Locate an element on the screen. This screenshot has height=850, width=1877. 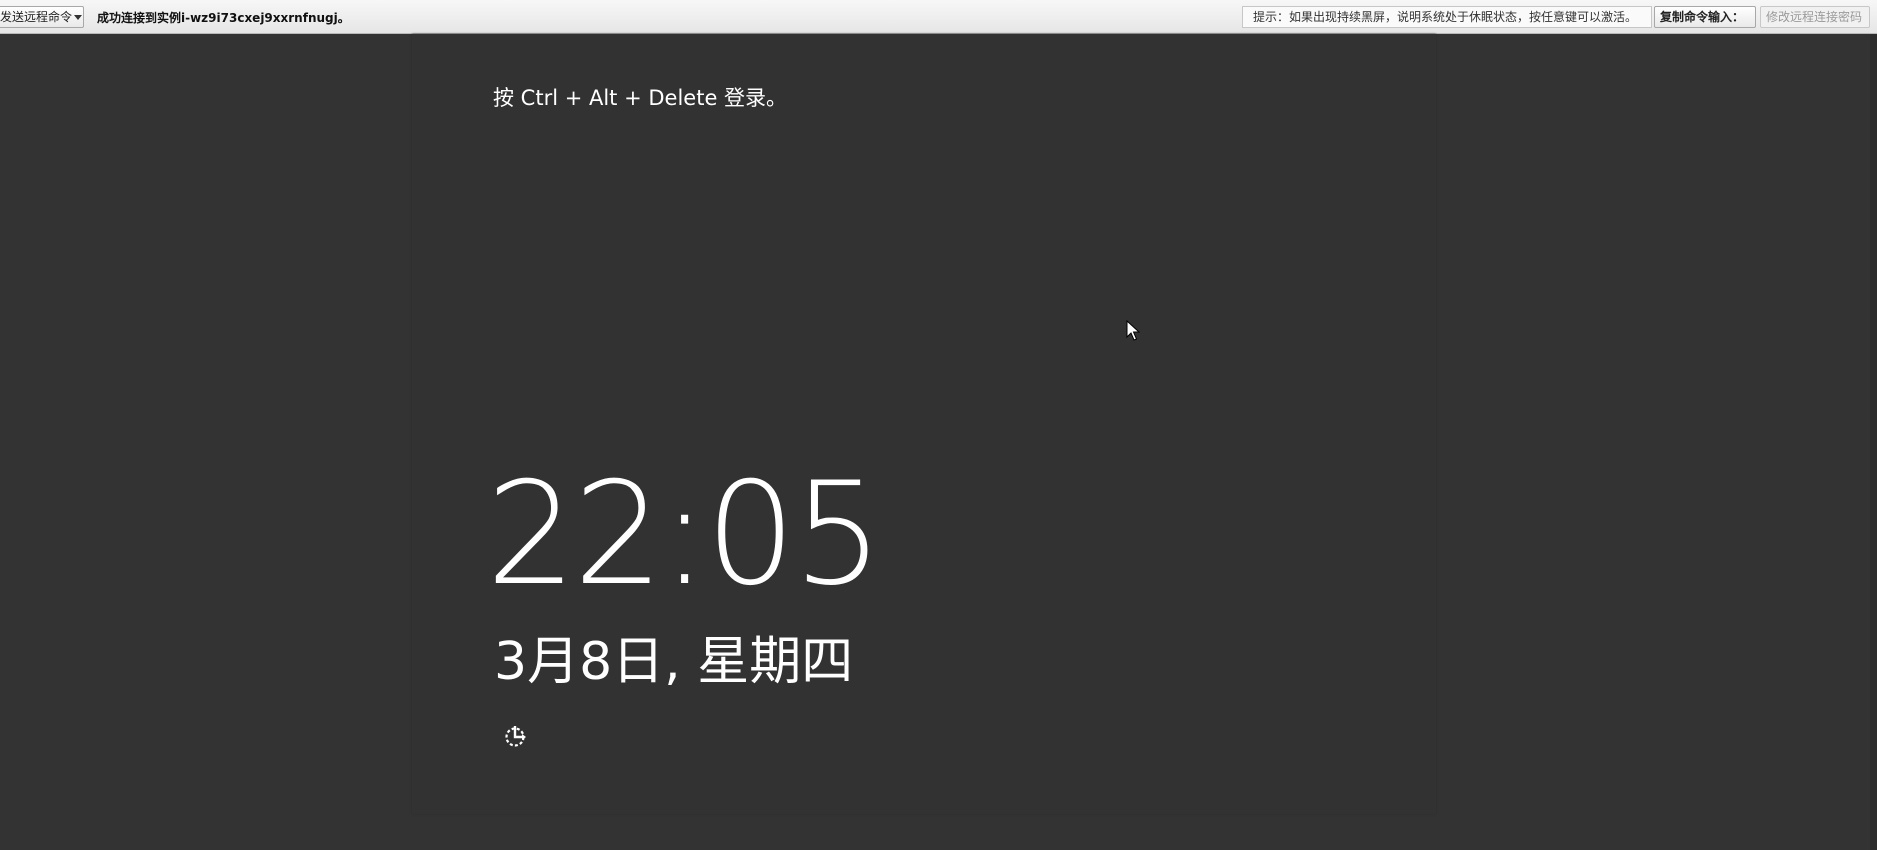
ease-of-access-icon is located at coordinates (517, 736).